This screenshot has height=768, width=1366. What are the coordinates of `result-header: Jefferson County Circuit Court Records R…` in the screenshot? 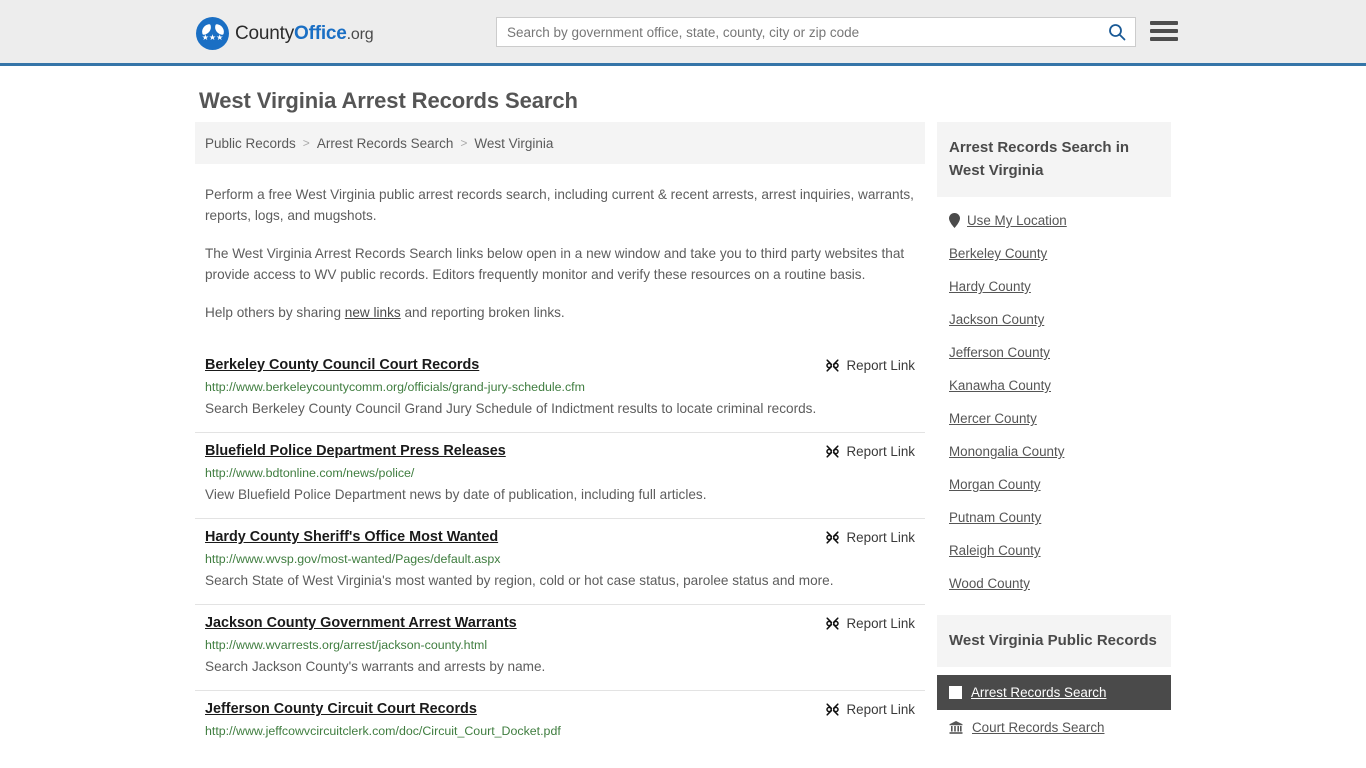 It's located at (560, 709).